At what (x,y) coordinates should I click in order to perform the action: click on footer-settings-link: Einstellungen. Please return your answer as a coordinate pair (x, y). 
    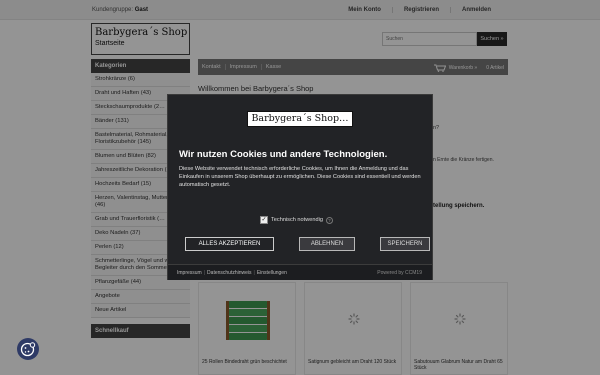
    Looking at the image, I should click on (272, 273).